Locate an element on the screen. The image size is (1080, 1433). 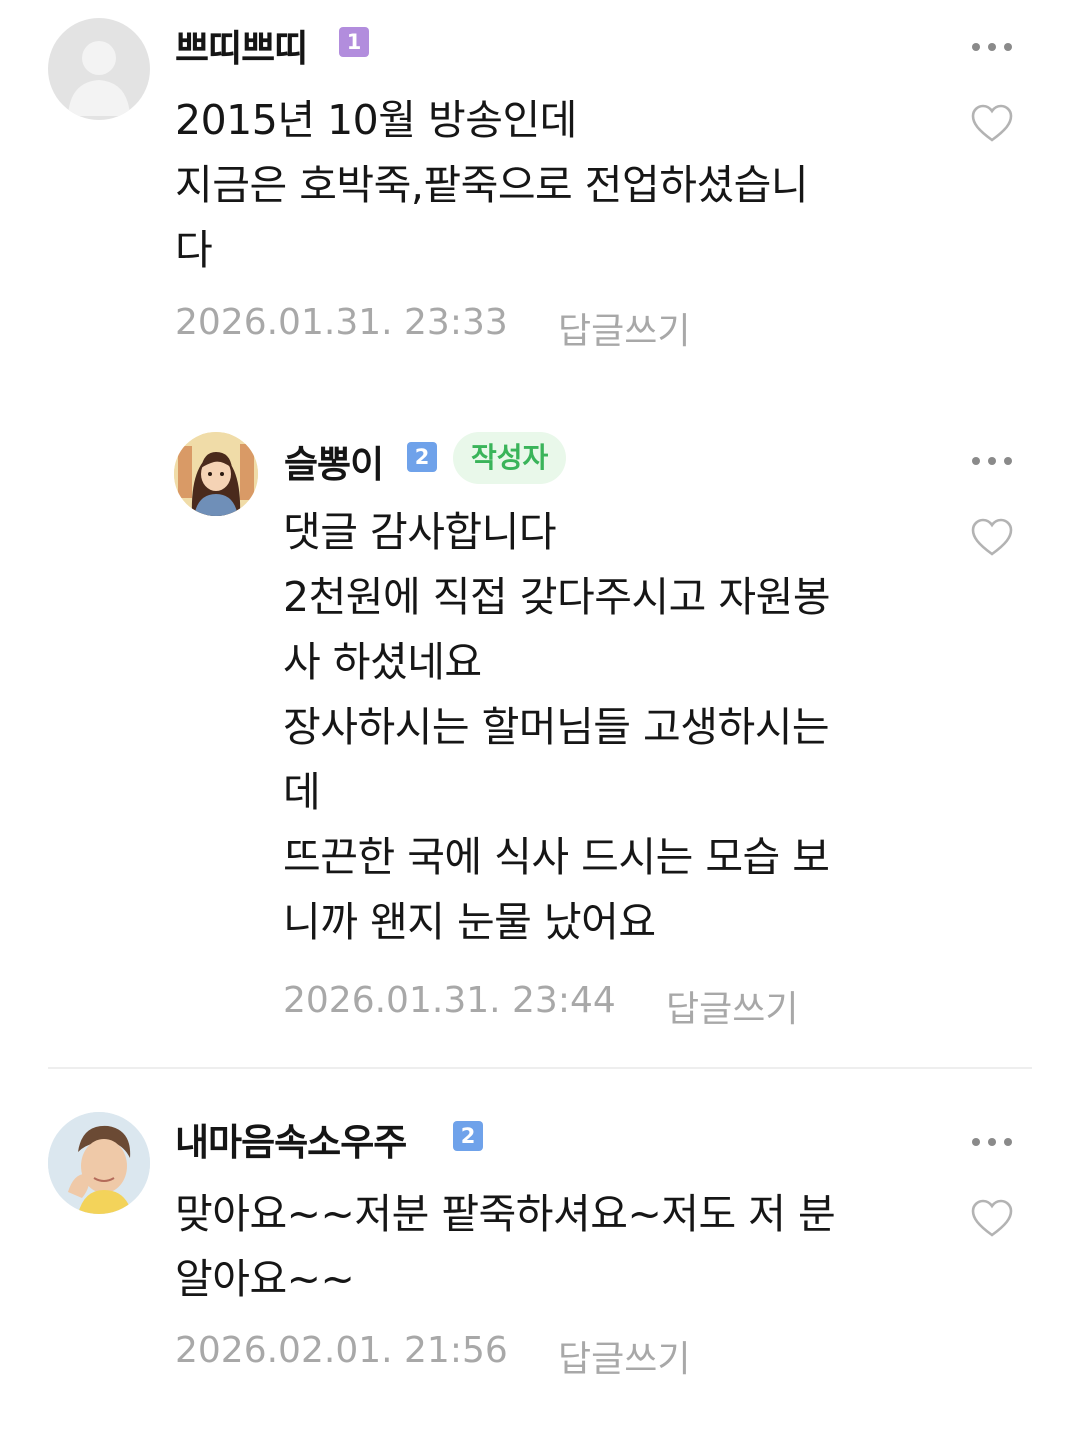
comment-text: 2015년 10월 방송인데 지금은 호박죽,팥죽으로 전업하셨습니 다 is located at coordinates (492, 185).